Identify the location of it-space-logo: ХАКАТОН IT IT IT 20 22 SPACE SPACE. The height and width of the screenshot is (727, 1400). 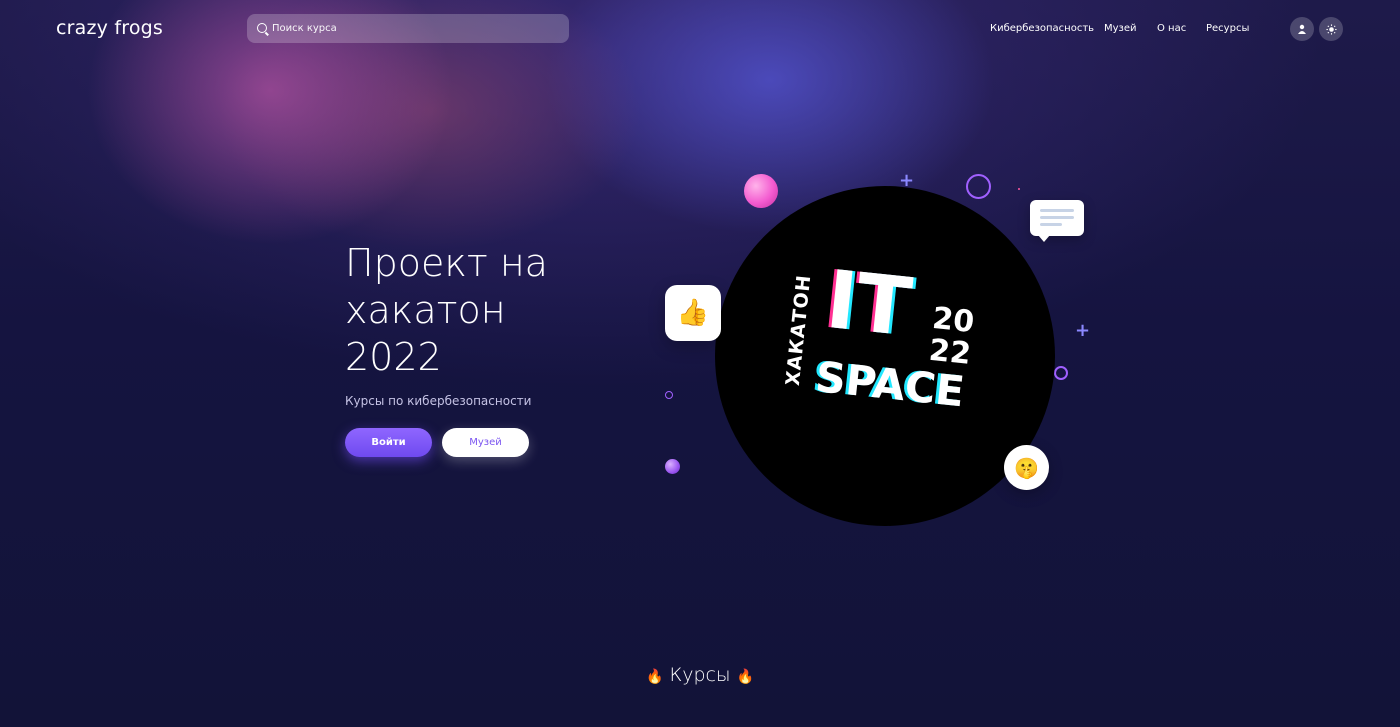
(879, 335).